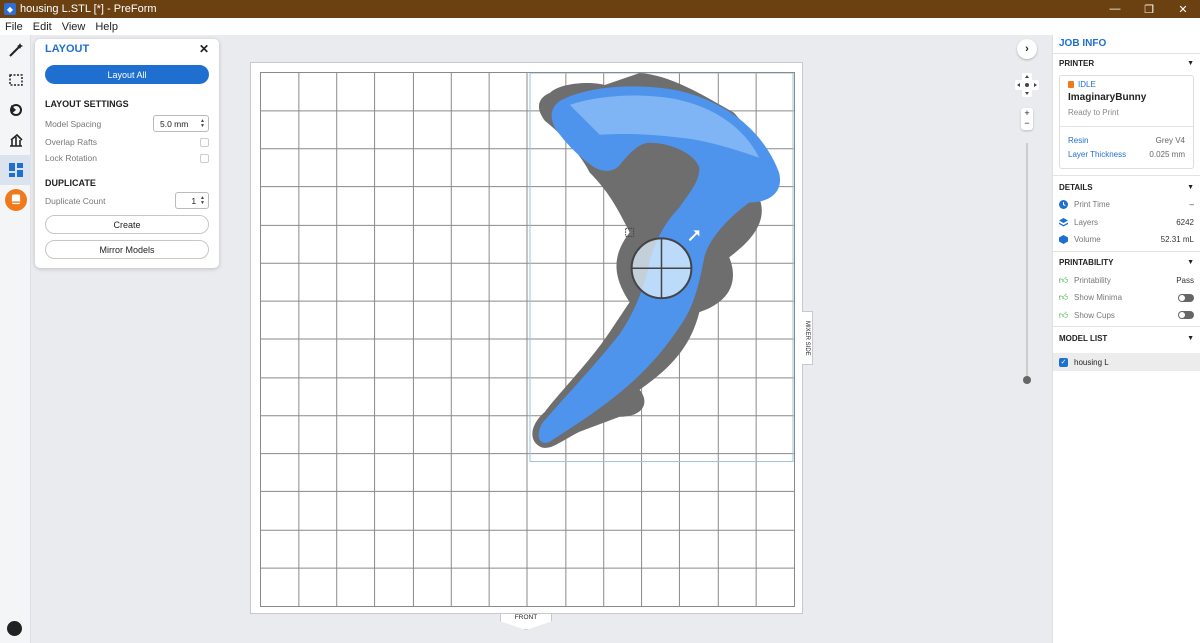 The image size is (1200, 643). I want to click on menu-help: Help, so click(106, 27).